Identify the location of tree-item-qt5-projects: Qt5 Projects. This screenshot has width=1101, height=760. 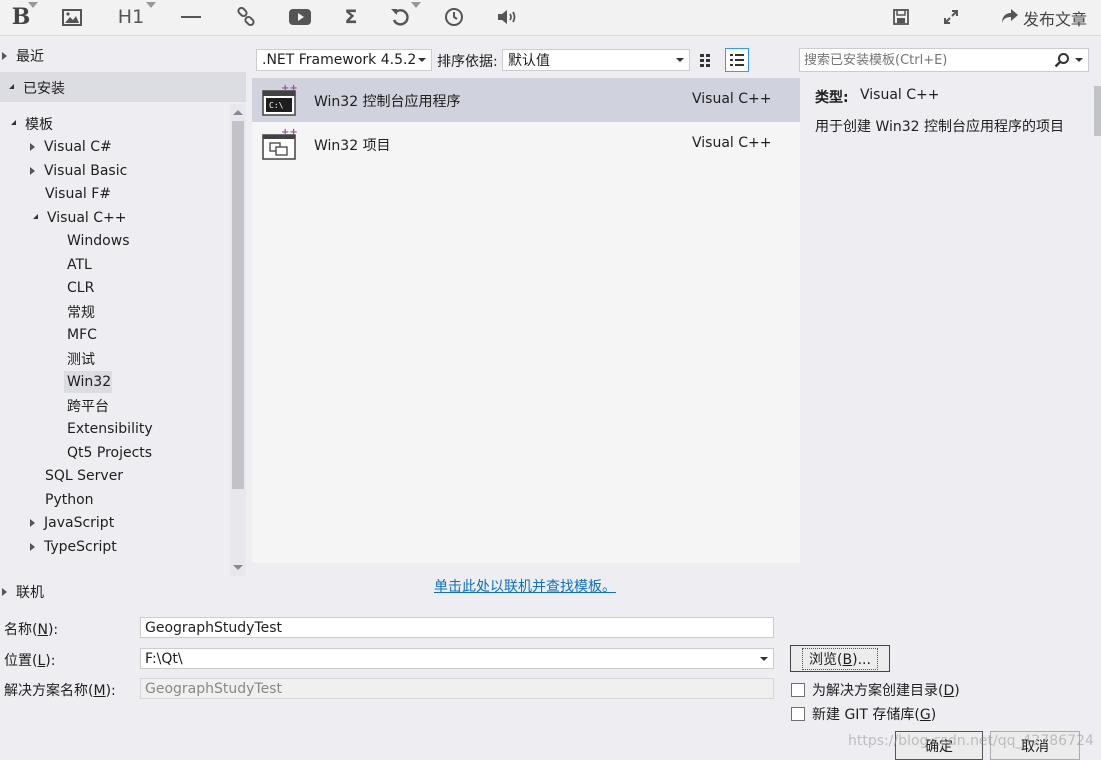
(109, 452).